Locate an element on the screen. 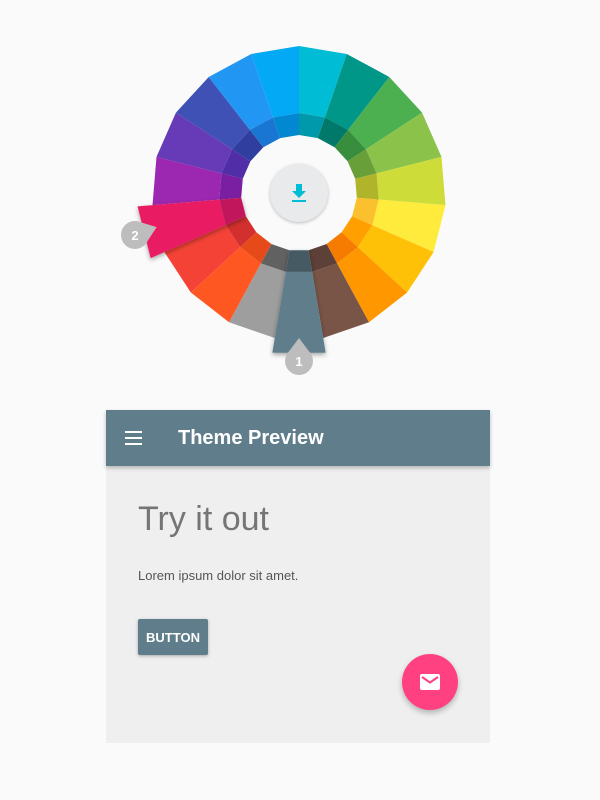 The width and height of the screenshot is (600, 800). preview-heading: Try it out is located at coordinates (203, 519).